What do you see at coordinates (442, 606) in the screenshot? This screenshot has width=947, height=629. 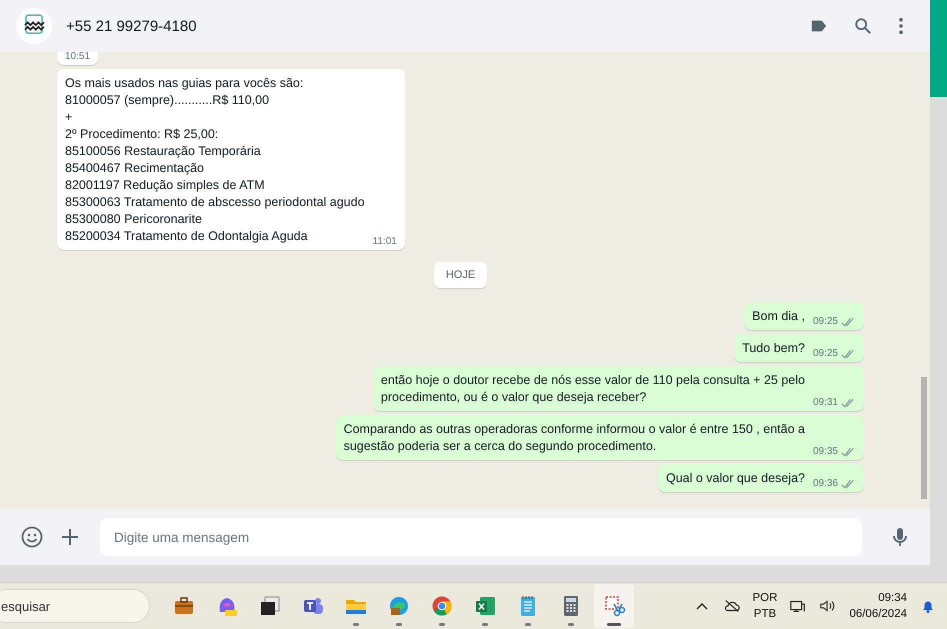 I see `chrome-icon` at bounding box center [442, 606].